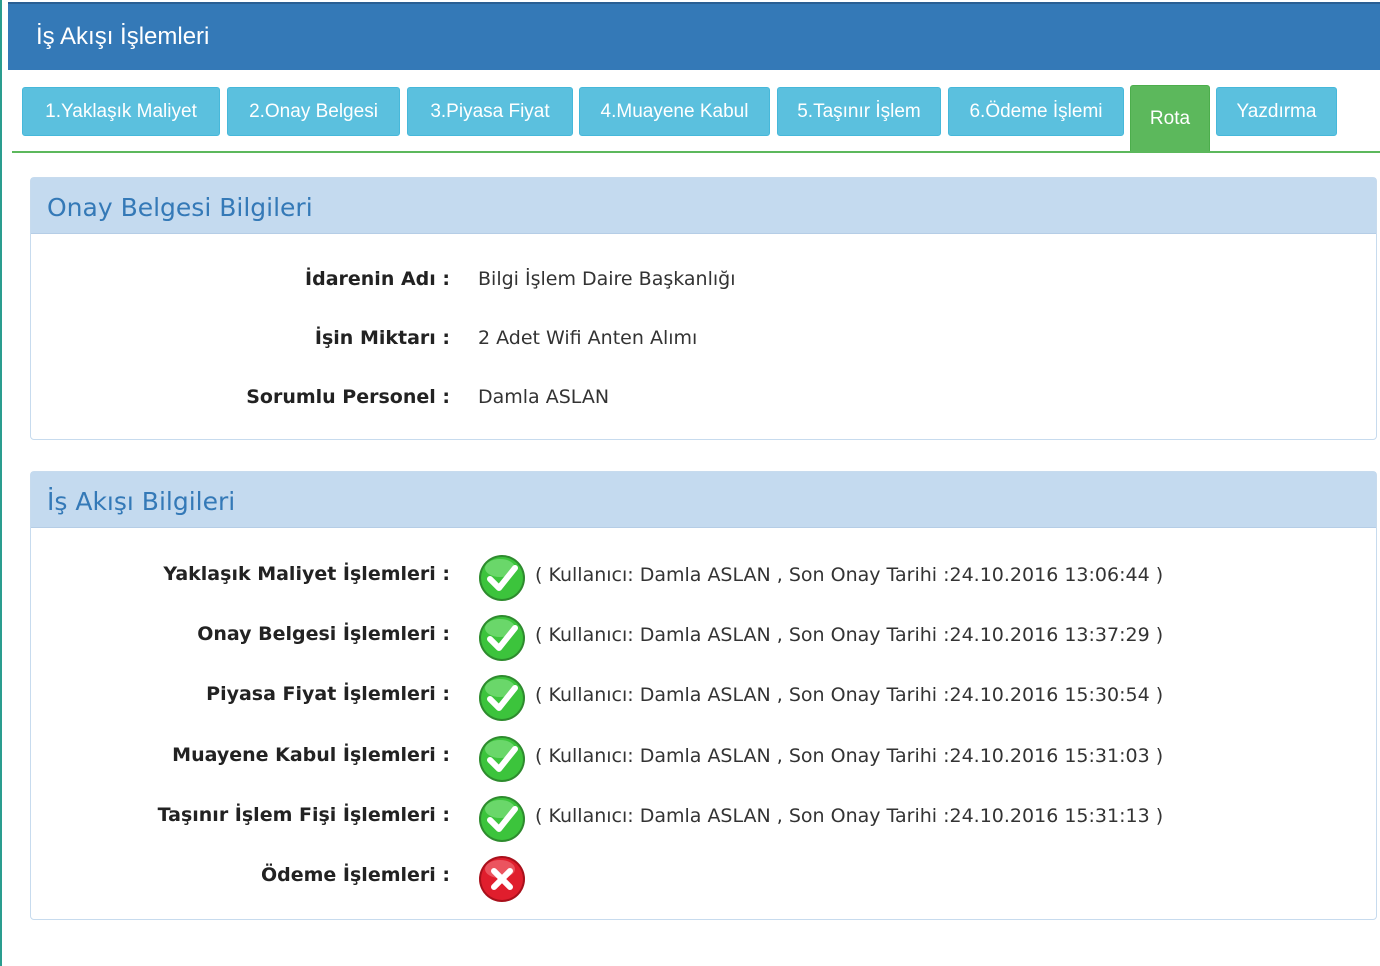 This screenshot has height=966, width=1380. Describe the element at coordinates (123, 36) in the screenshot. I see `page-title: İş Akışı İşlemleri` at that location.